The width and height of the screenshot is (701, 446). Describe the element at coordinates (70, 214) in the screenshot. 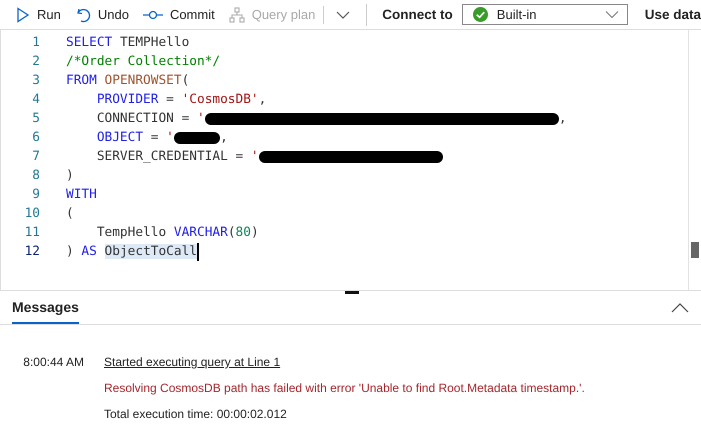

I see `code-line: (` at that location.